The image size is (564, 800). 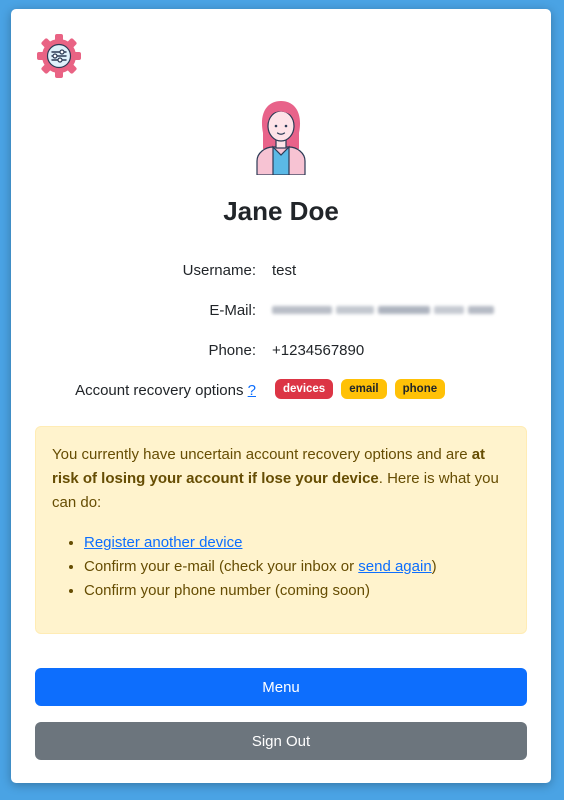 I want to click on username-label: Username:, so click(x=219, y=270).